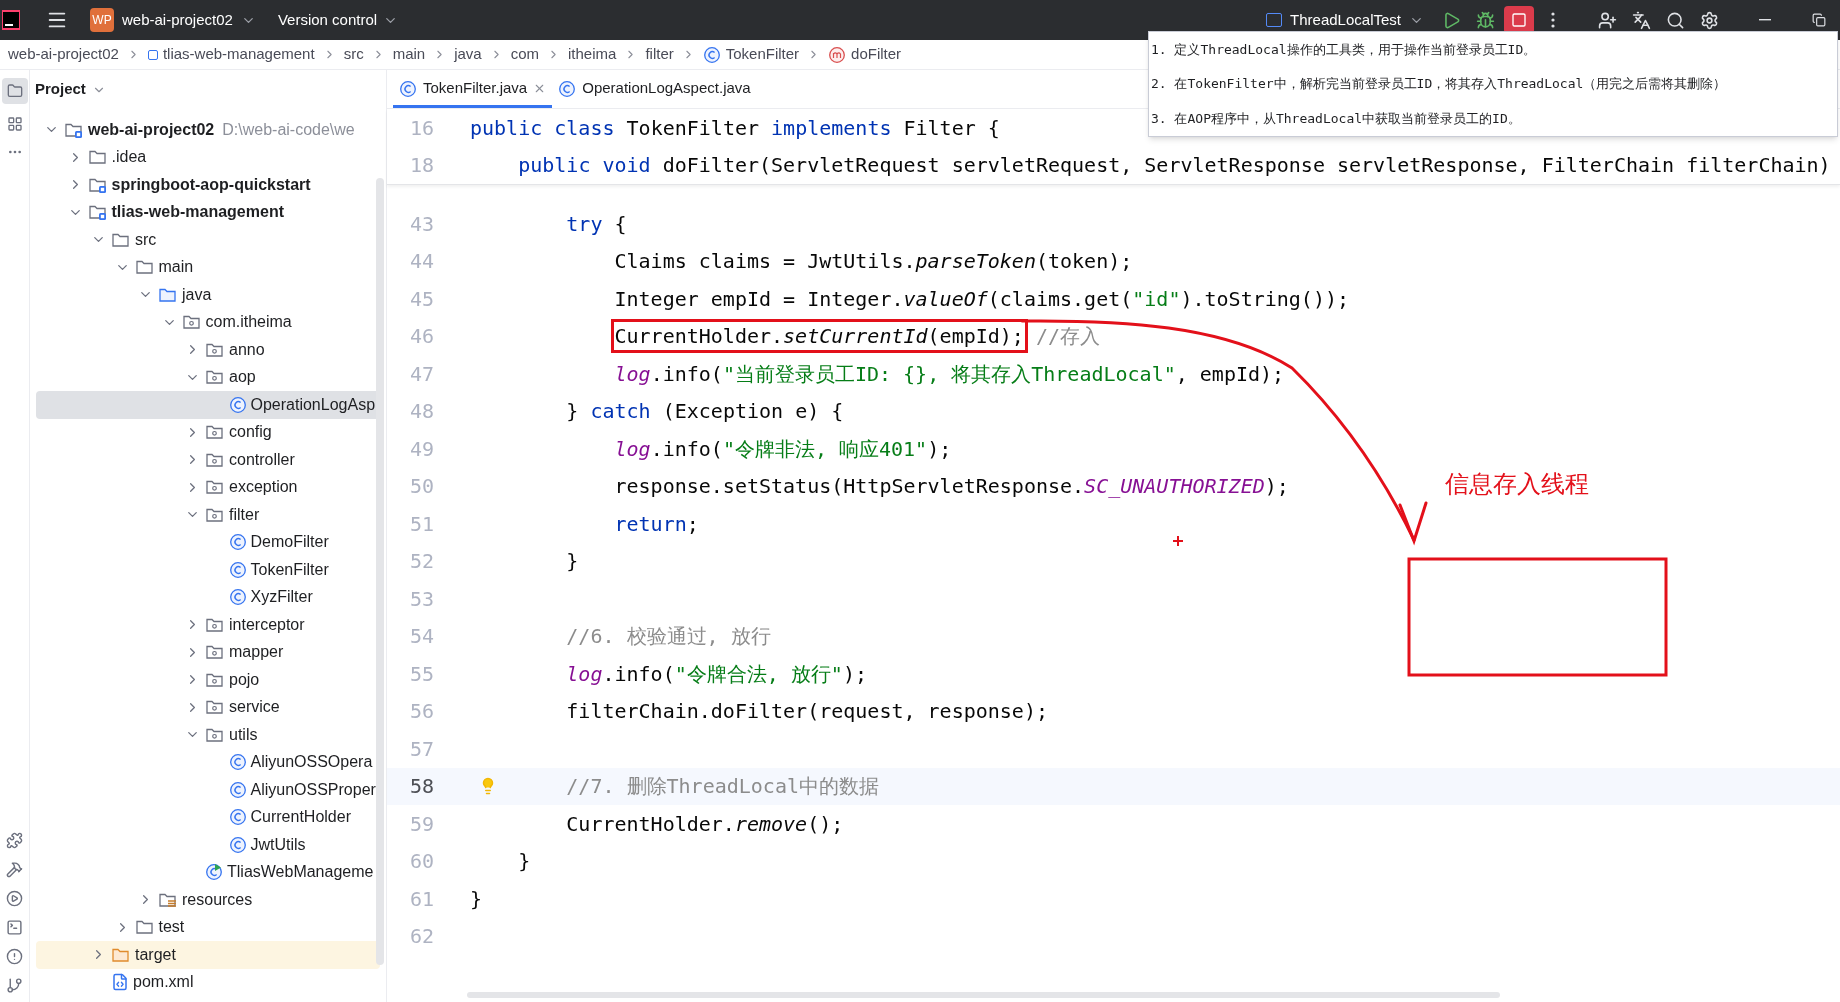 Image resolution: width=1840 pixels, height=1002 pixels. I want to click on tree-item: pojo, so click(208, 680).